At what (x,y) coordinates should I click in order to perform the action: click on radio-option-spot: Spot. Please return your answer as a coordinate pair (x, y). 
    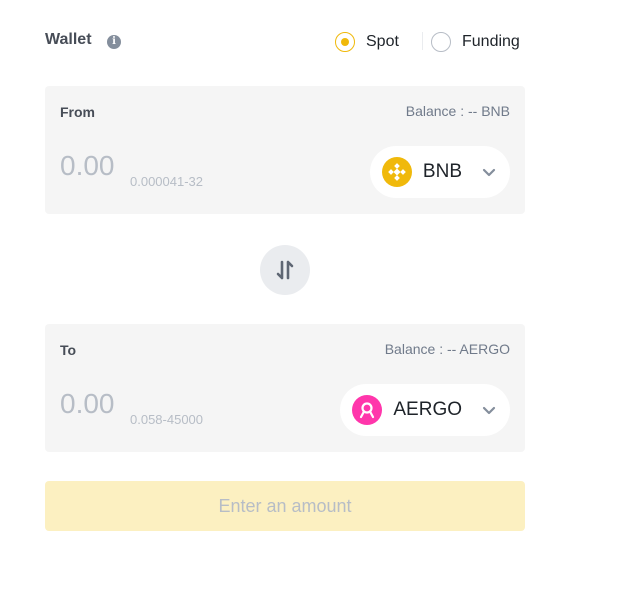
    Looking at the image, I should click on (367, 42).